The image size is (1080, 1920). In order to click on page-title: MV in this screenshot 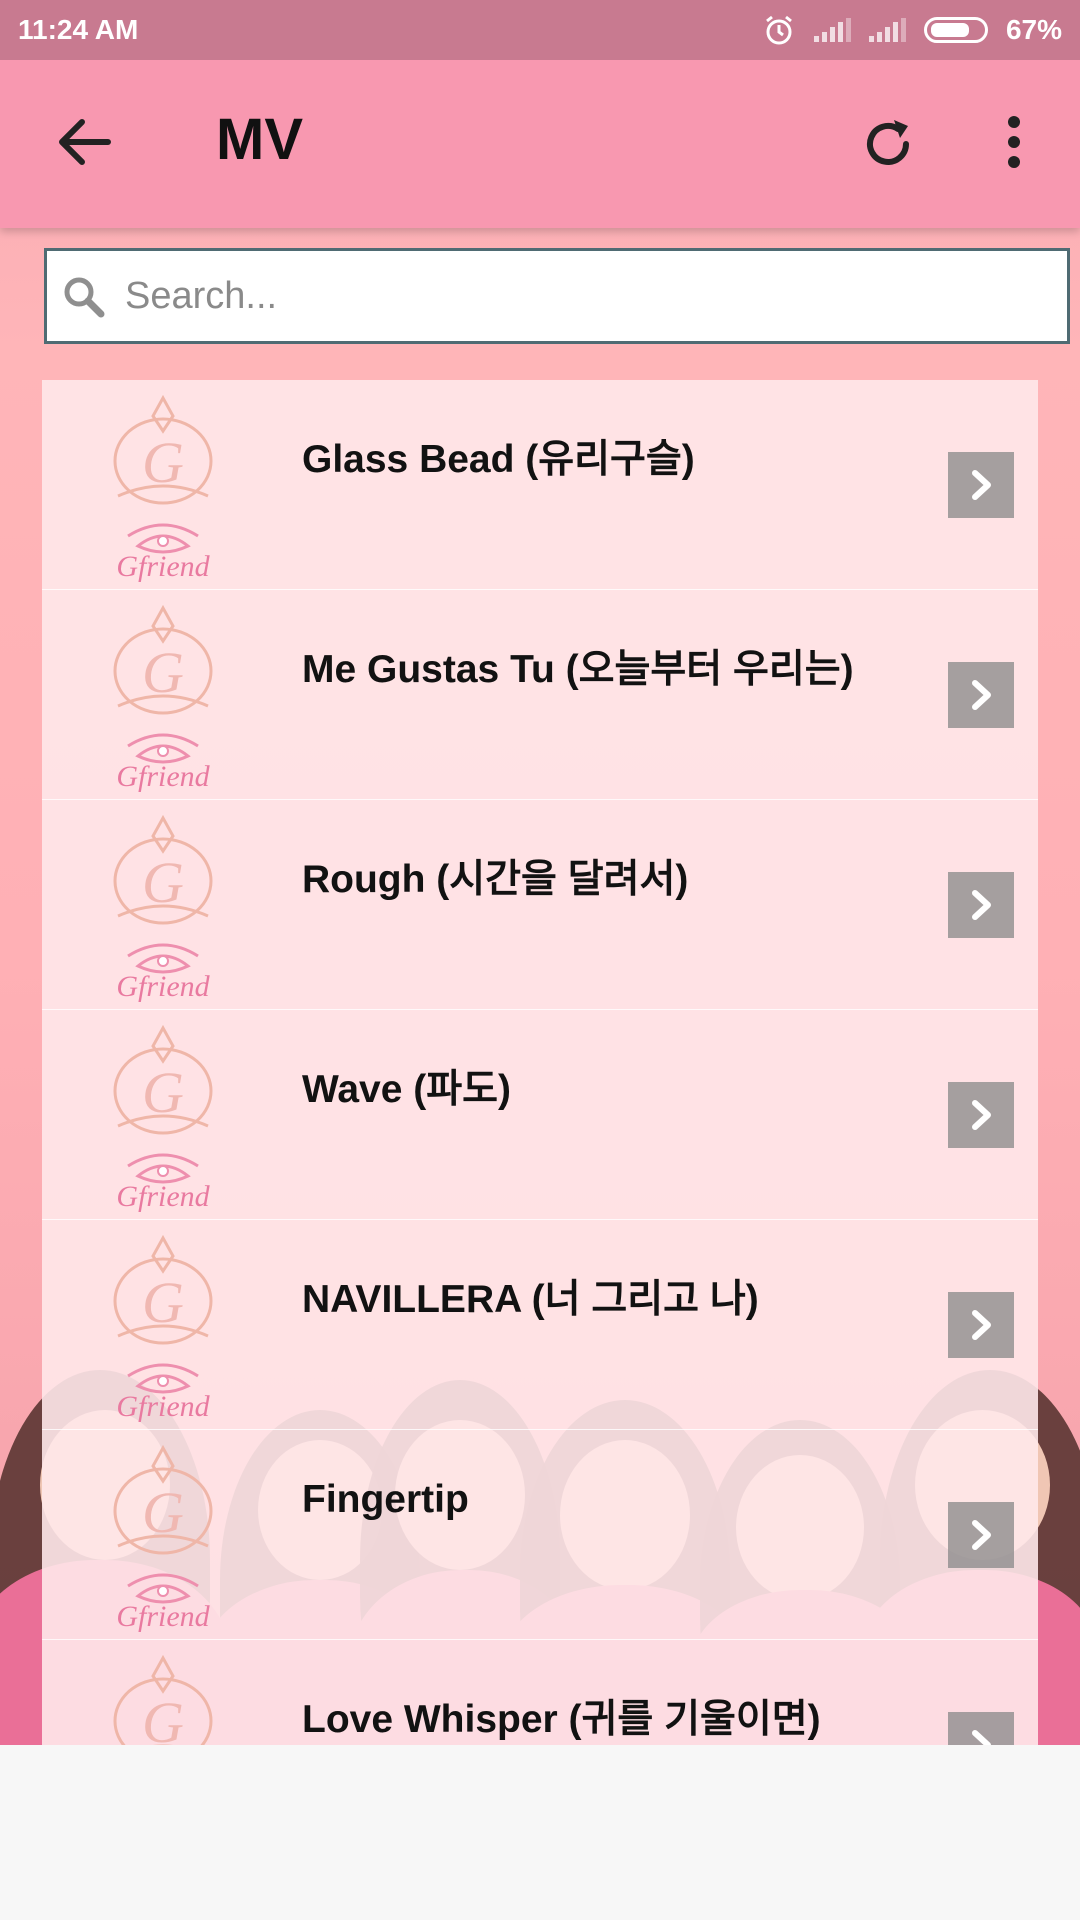, I will do `click(259, 139)`.